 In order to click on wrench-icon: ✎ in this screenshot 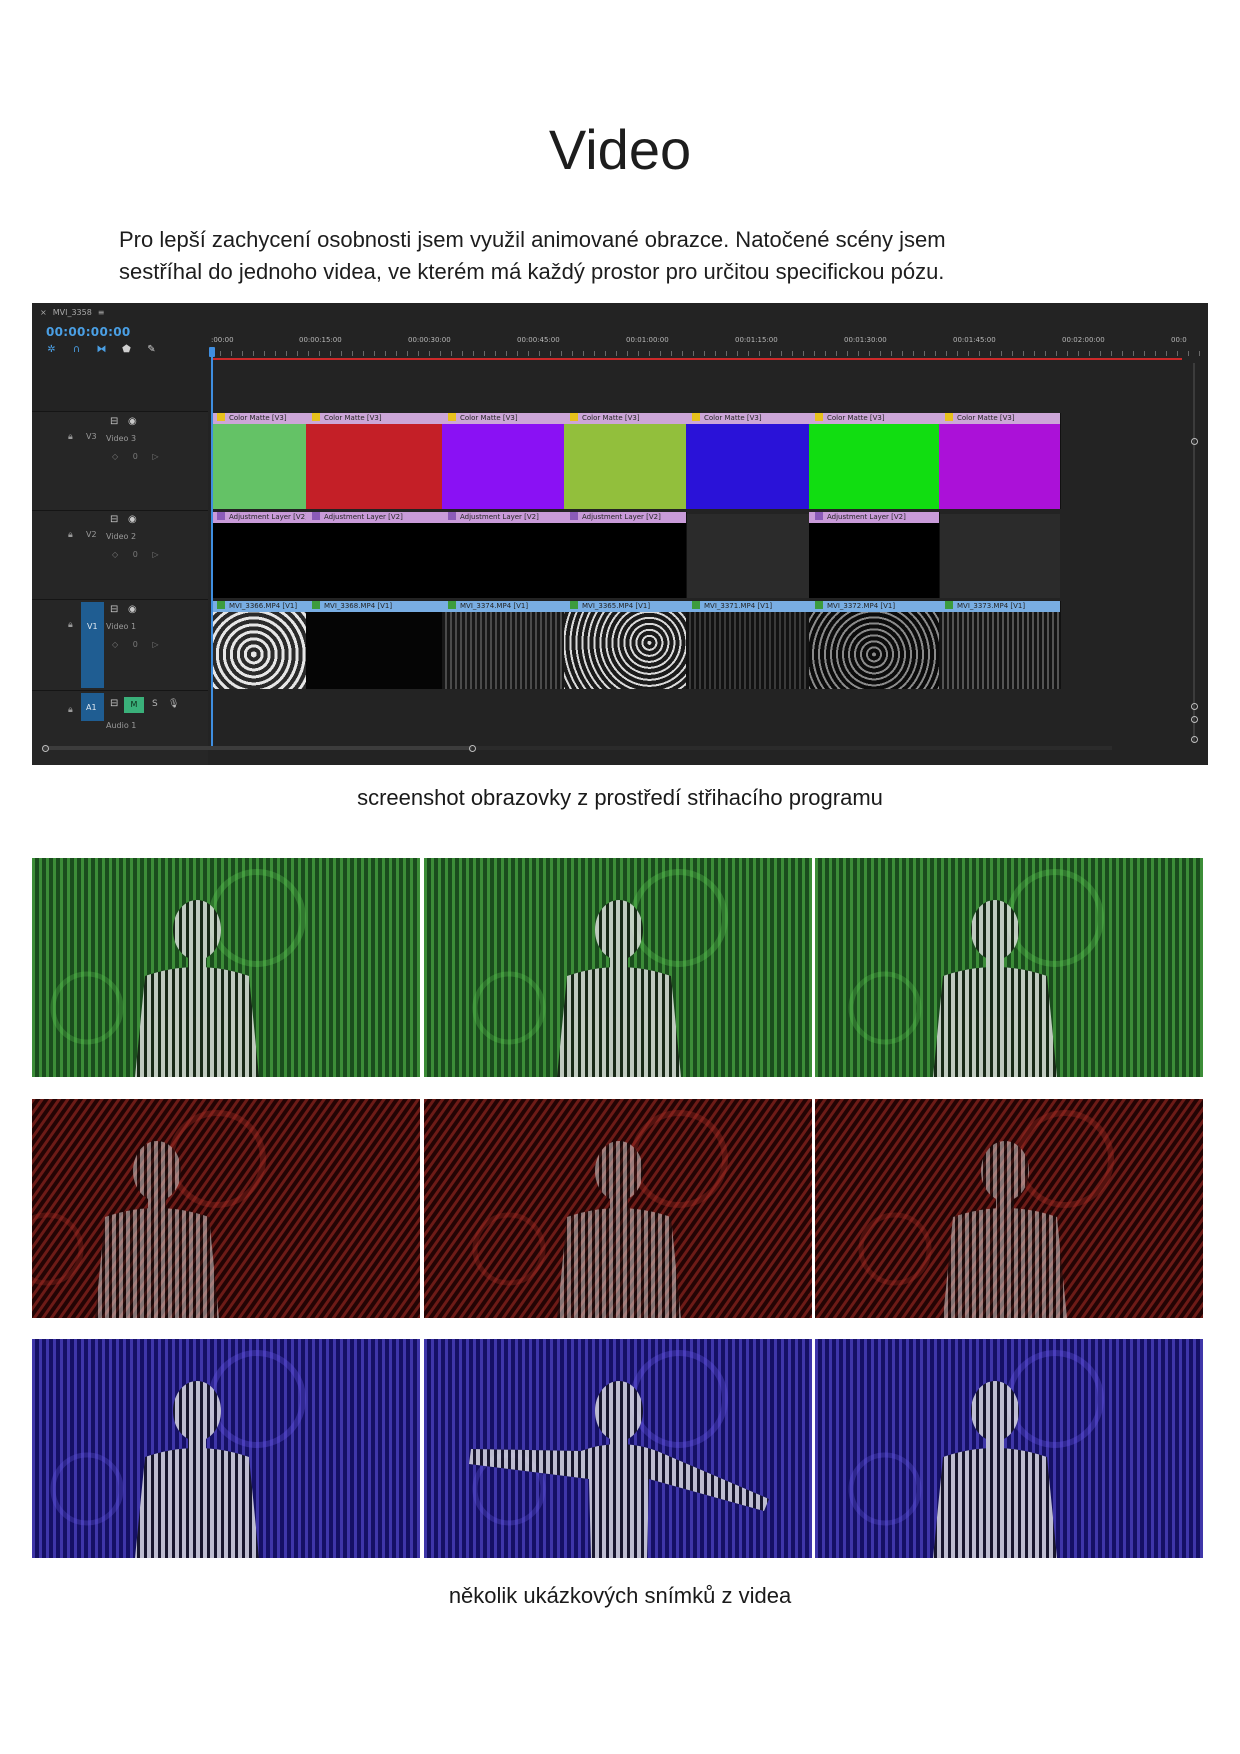, I will do `click(151, 350)`.